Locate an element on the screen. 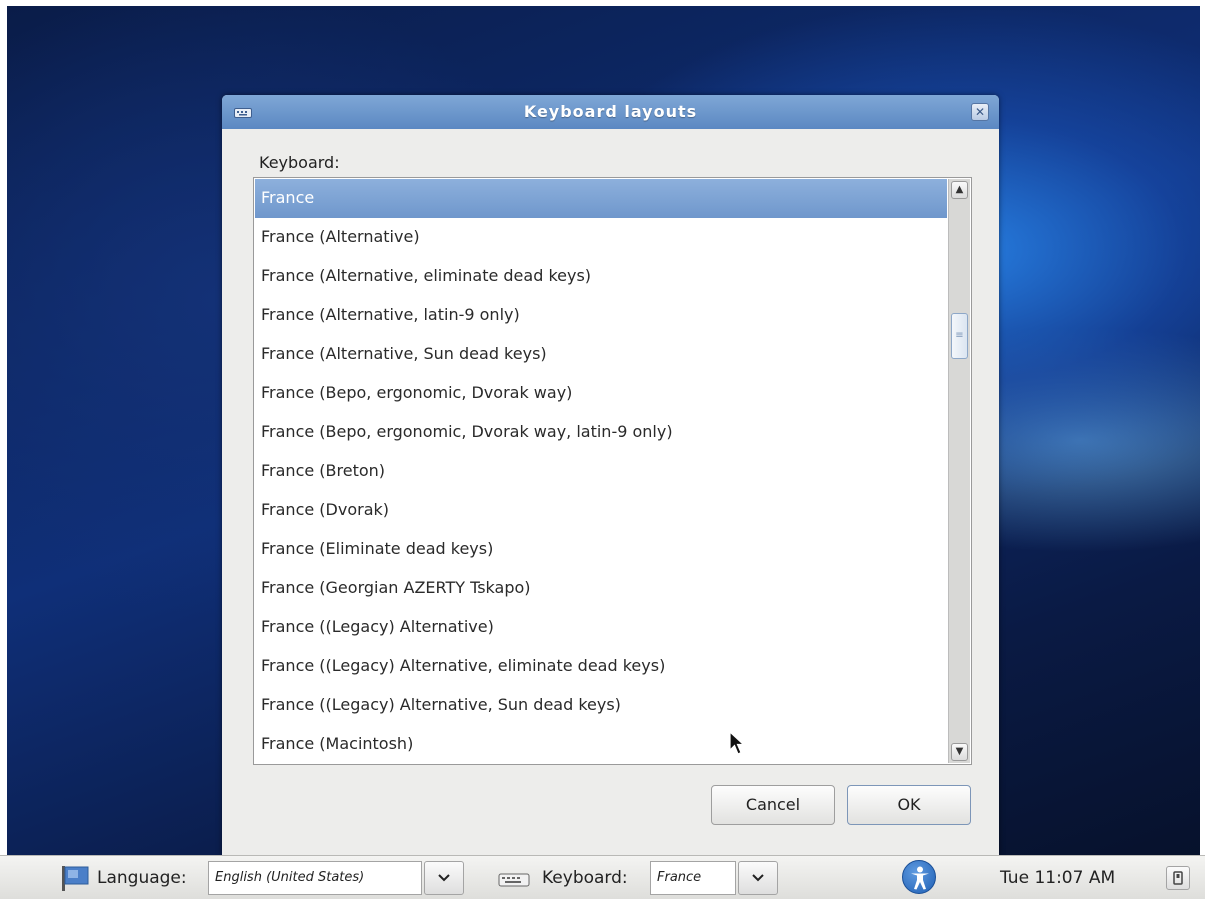 Image resolution: width=1205 pixels, height=899 pixels. language-dropdown-button is located at coordinates (444, 878).